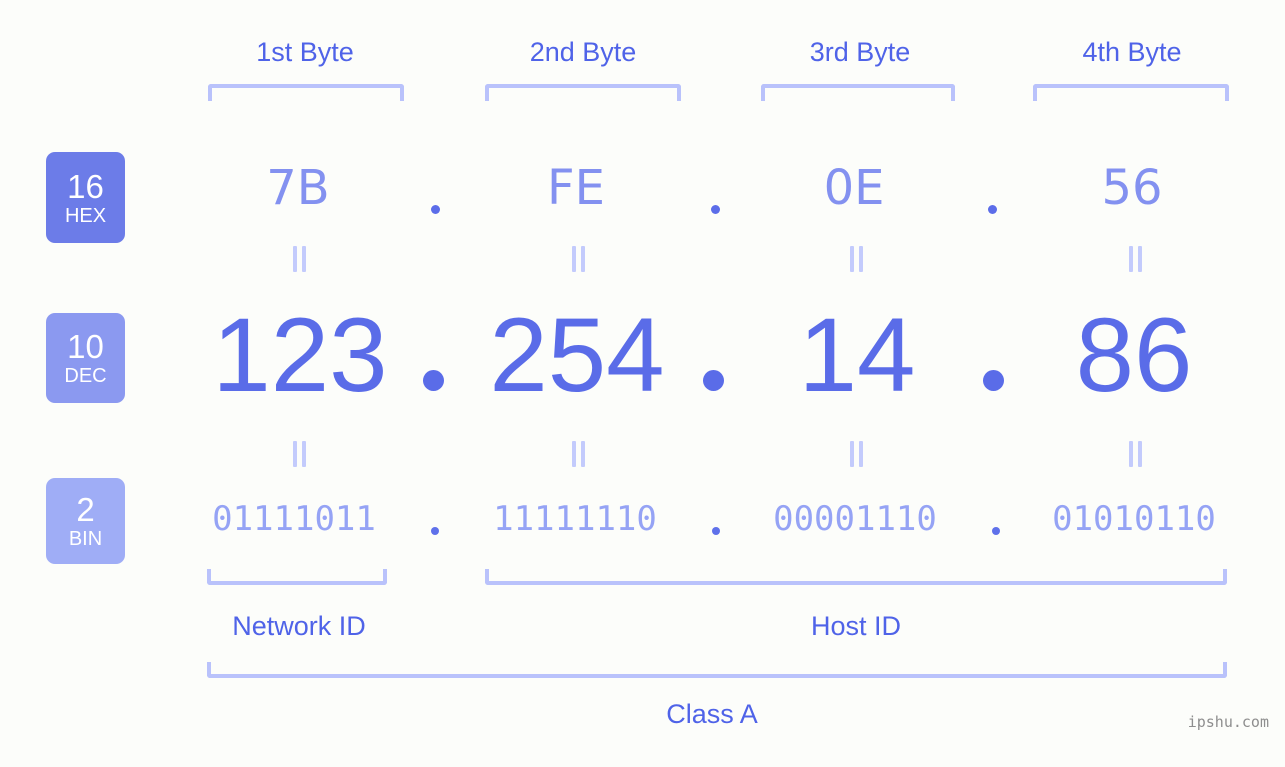 The width and height of the screenshot is (1285, 767). What do you see at coordinates (854, 188) in the screenshot?
I see `hex-value-3: 0E` at bounding box center [854, 188].